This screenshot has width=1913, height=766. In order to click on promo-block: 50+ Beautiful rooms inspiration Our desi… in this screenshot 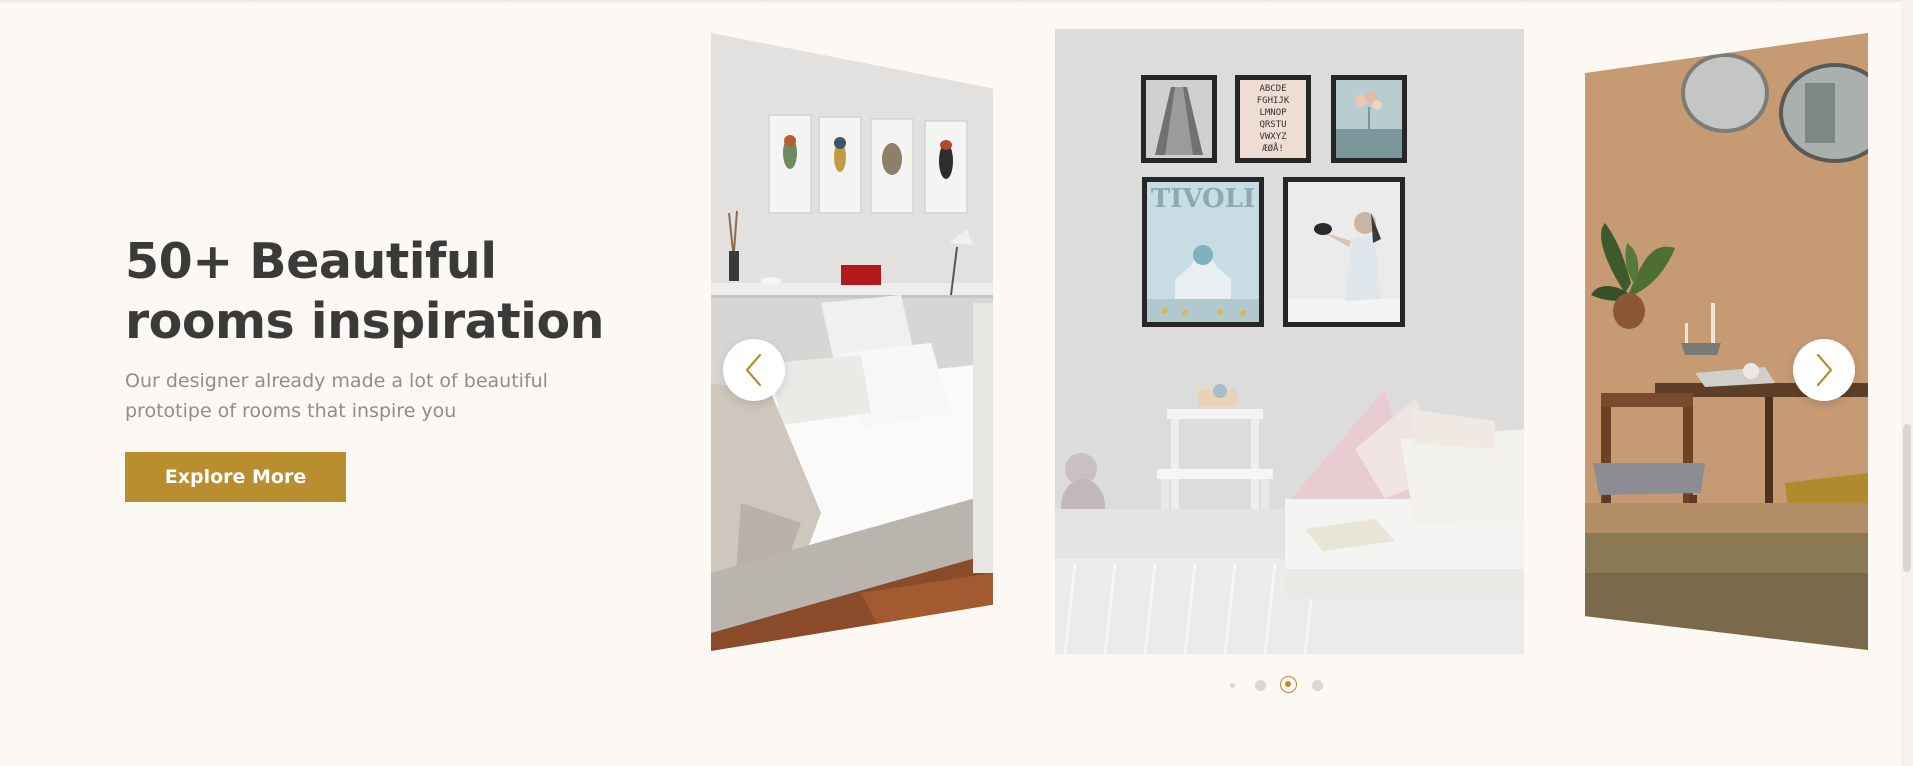, I will do `click(395, 329)`.